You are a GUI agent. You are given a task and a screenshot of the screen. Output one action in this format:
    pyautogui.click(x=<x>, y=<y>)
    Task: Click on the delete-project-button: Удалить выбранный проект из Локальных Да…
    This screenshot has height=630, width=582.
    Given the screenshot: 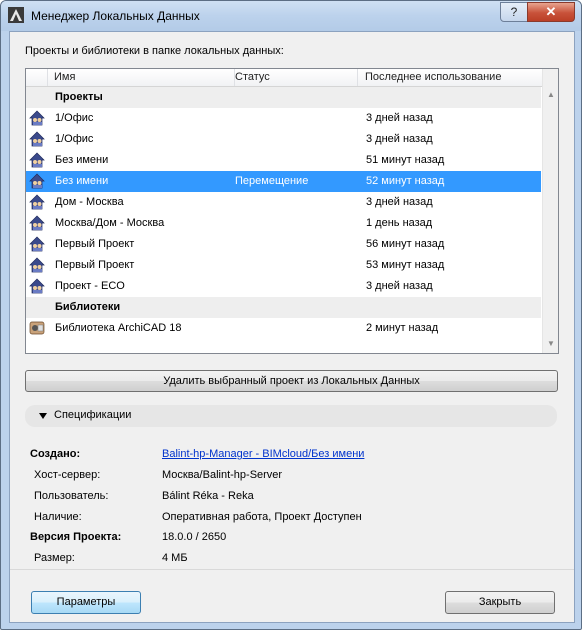 What is the action you would take?
    pyautogui.click(x=291, y=381)
    